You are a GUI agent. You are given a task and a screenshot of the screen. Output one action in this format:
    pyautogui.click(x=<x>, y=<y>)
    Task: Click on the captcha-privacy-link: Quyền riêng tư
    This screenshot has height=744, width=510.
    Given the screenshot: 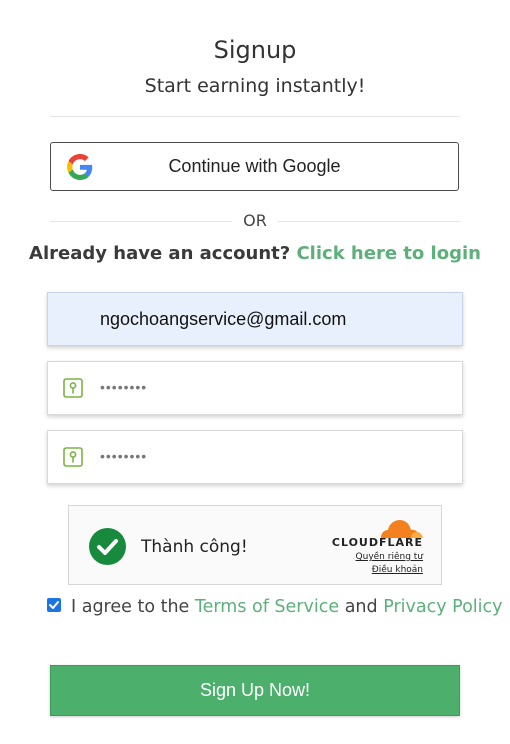 What is the action you would take?
    pyautogui.click(x=389, y=557)
    